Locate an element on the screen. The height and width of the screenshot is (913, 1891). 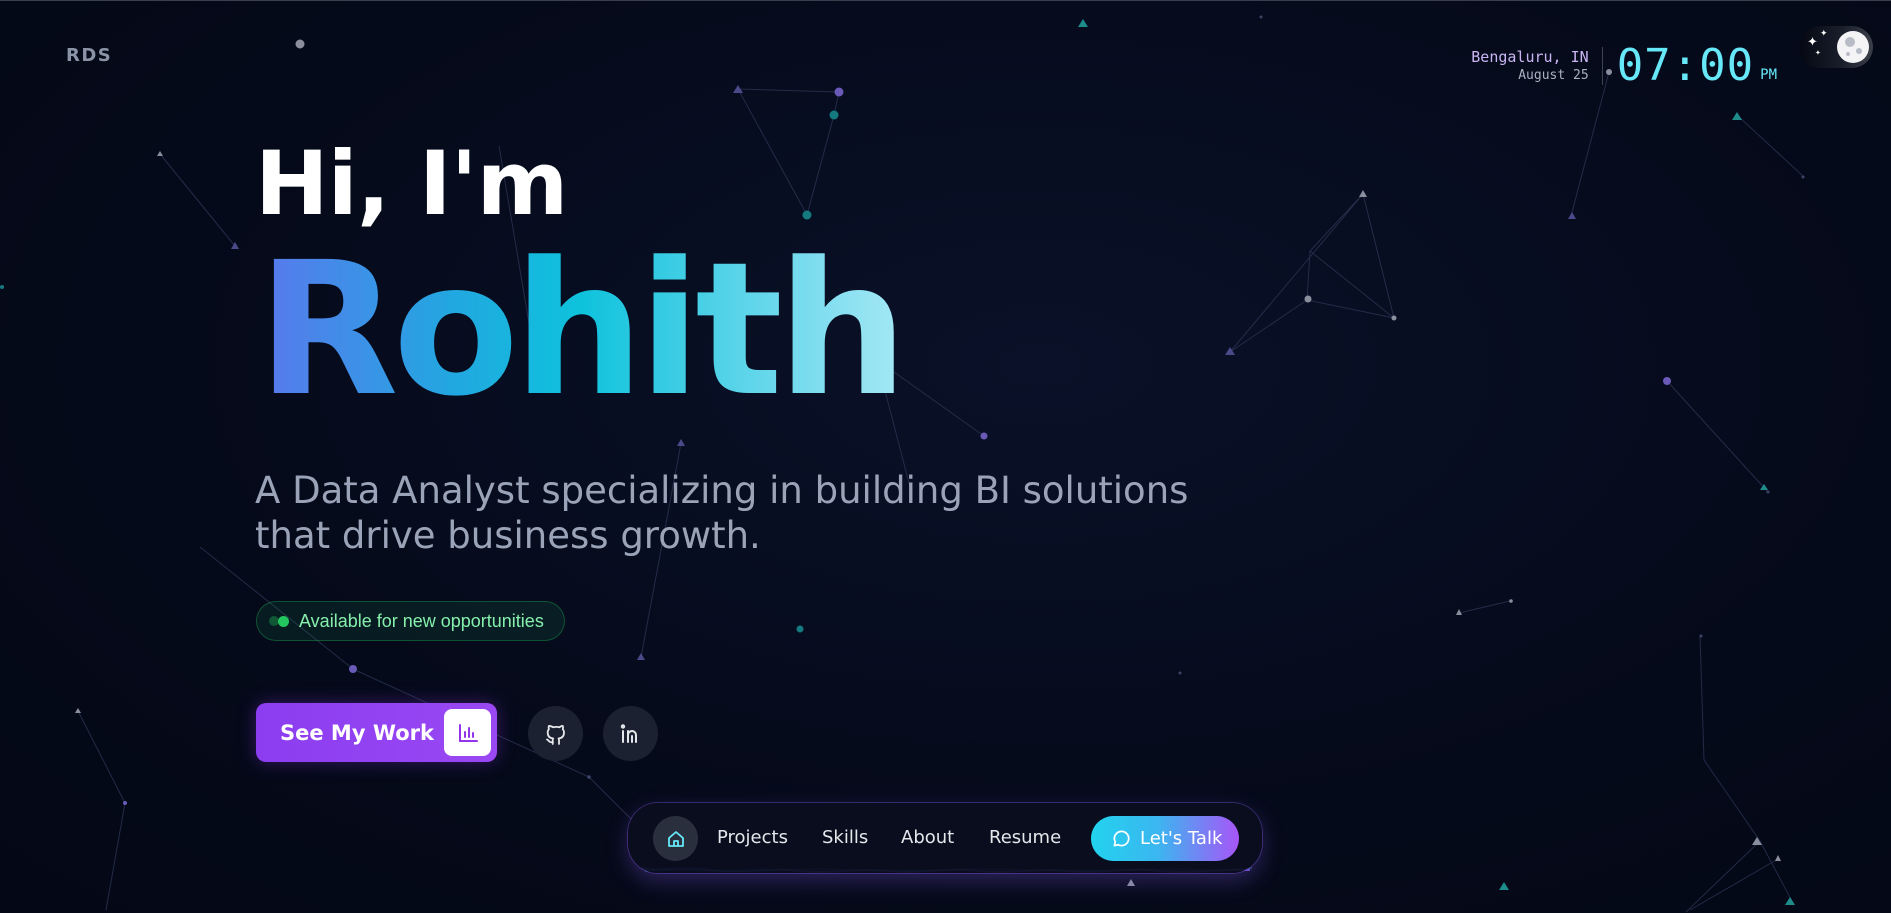
github-icon is located at coordinates (555, 734).